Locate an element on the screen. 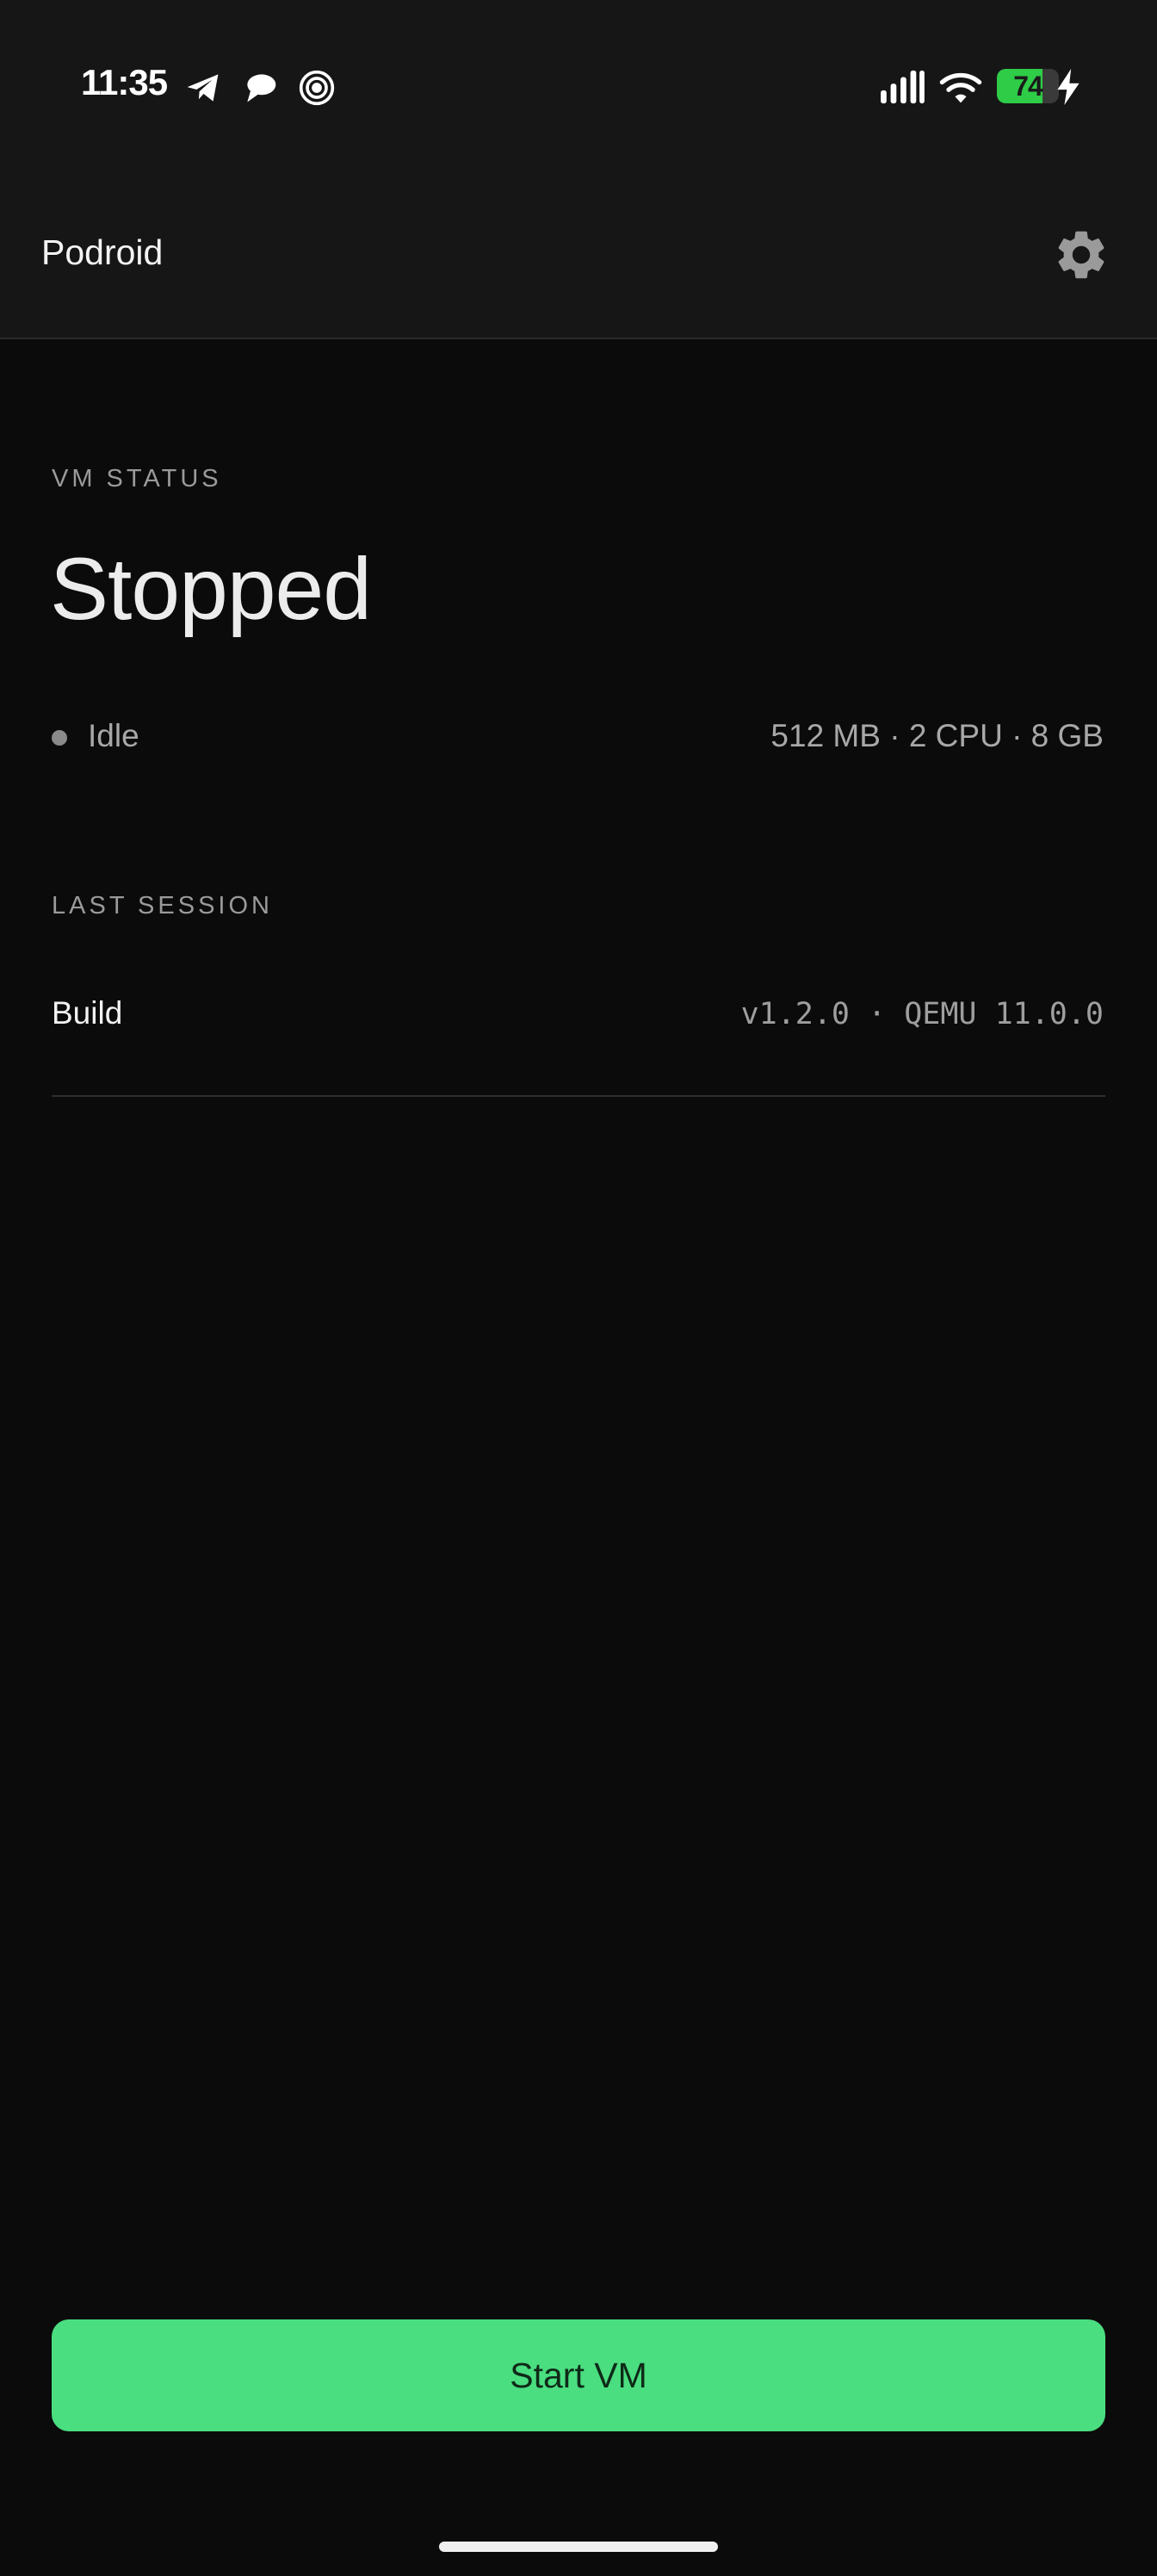  spiral-app-icon is located at coordinates (317, 88).